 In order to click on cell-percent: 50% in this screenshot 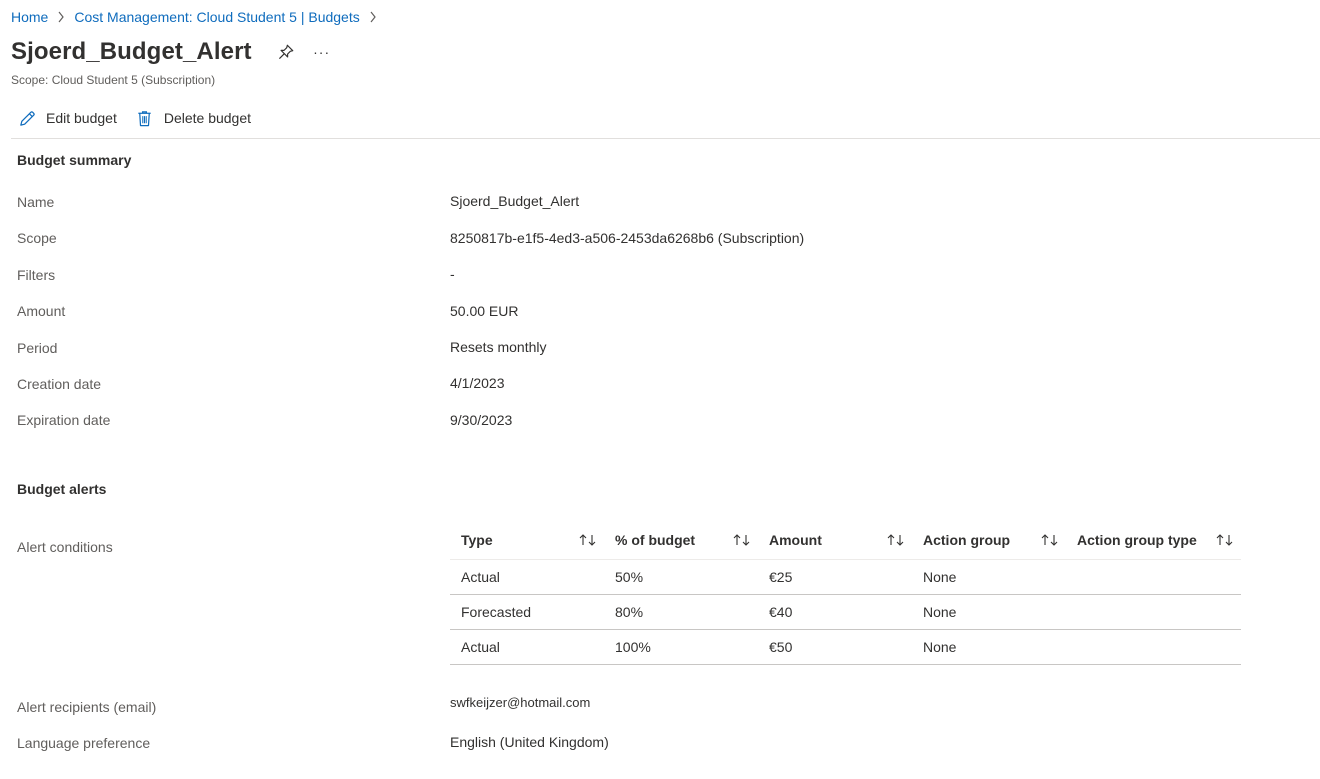, I will do `click(681, 577)`.